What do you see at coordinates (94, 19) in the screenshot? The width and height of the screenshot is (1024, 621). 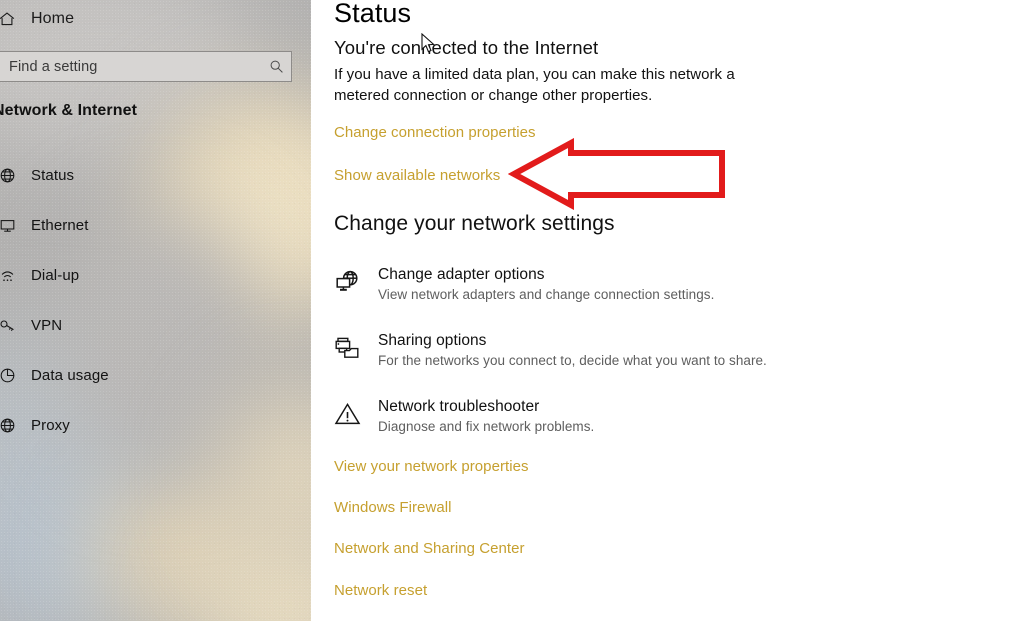 I see `sidebar-home-item: Home` at bounding box center [94, 19].